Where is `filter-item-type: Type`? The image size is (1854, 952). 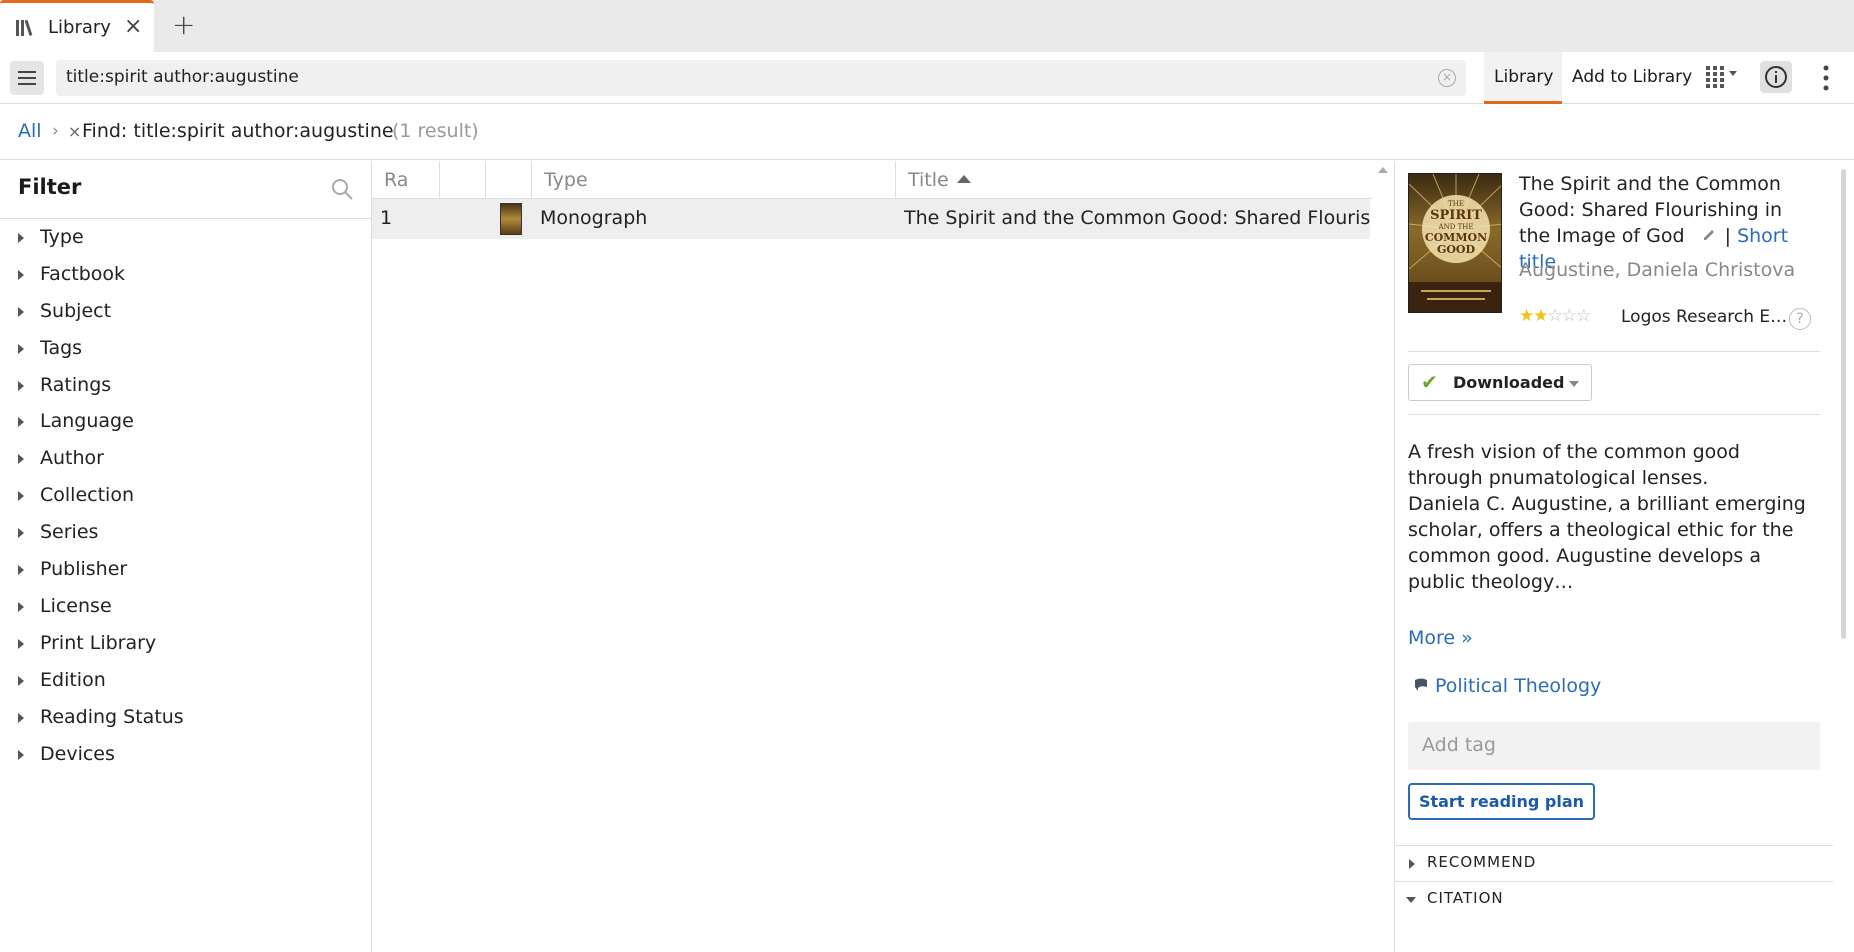 filter-item-type: Type is located at coordinates (186, 241).